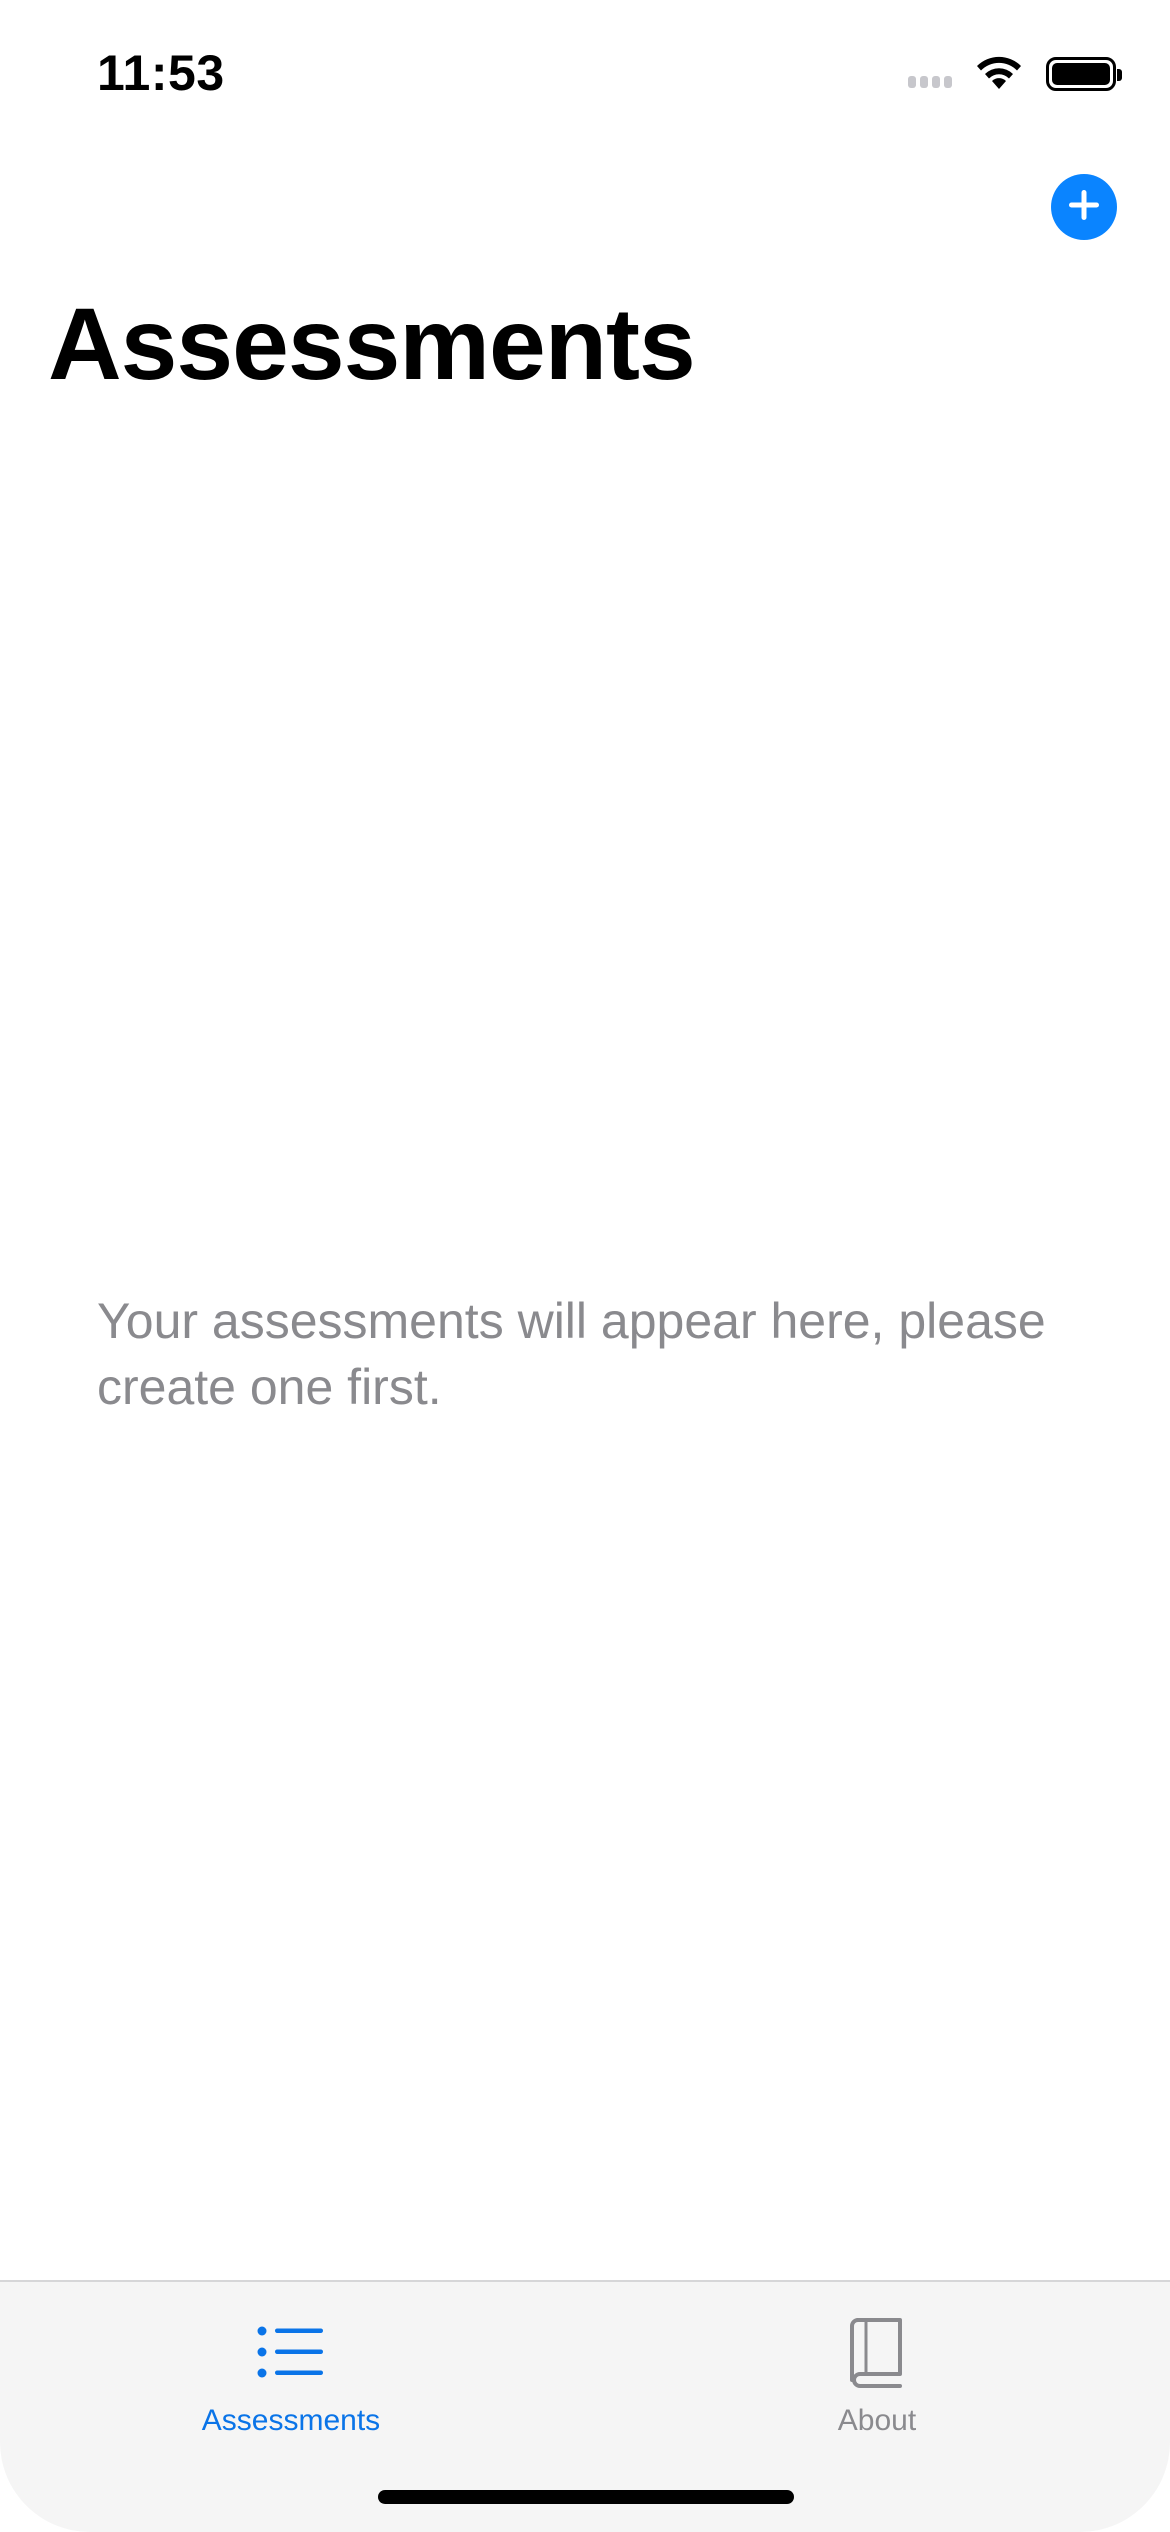 The height and width of the screenshot is (2532, 1170). Describe the element at coordinates (1084, 74) in the screenshot. I see `battery-icon` at that location.